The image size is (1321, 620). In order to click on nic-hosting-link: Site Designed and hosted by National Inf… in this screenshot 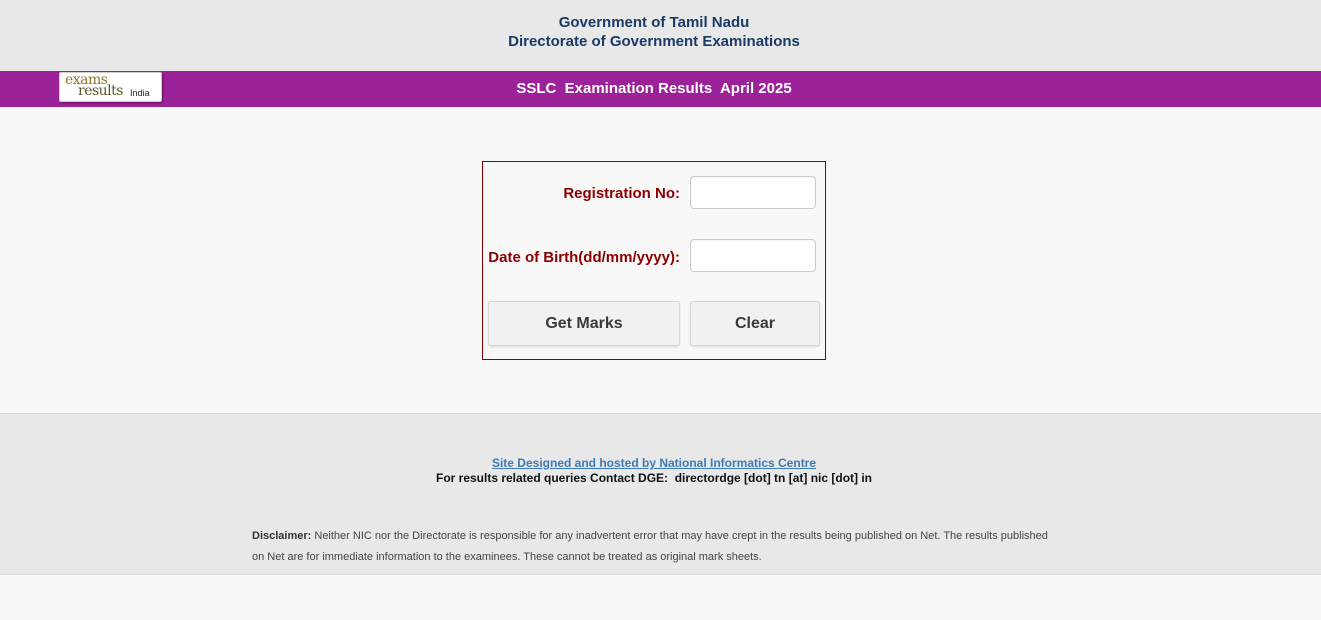, I will do `click(654, 463)`.